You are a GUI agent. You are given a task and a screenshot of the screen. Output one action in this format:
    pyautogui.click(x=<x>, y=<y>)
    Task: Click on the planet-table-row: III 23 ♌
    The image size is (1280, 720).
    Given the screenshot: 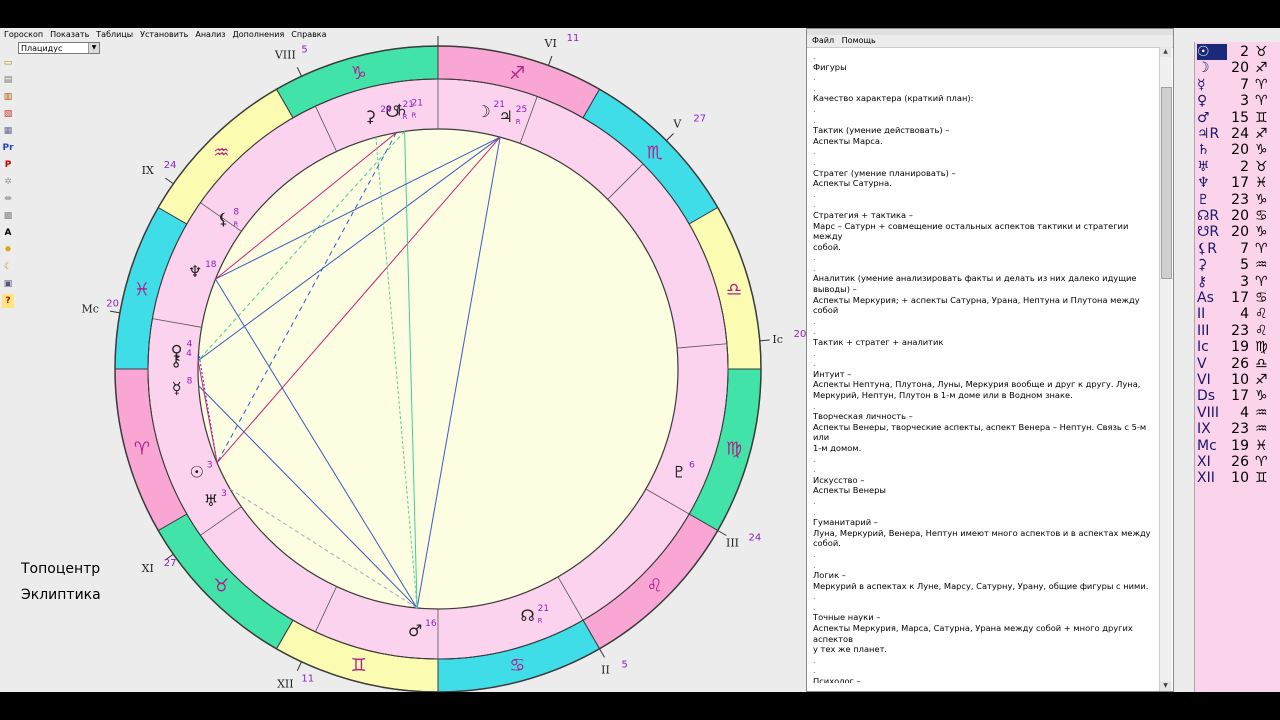 What is the action you would take?
    pyautogui.click(x=1237, y=331)
    